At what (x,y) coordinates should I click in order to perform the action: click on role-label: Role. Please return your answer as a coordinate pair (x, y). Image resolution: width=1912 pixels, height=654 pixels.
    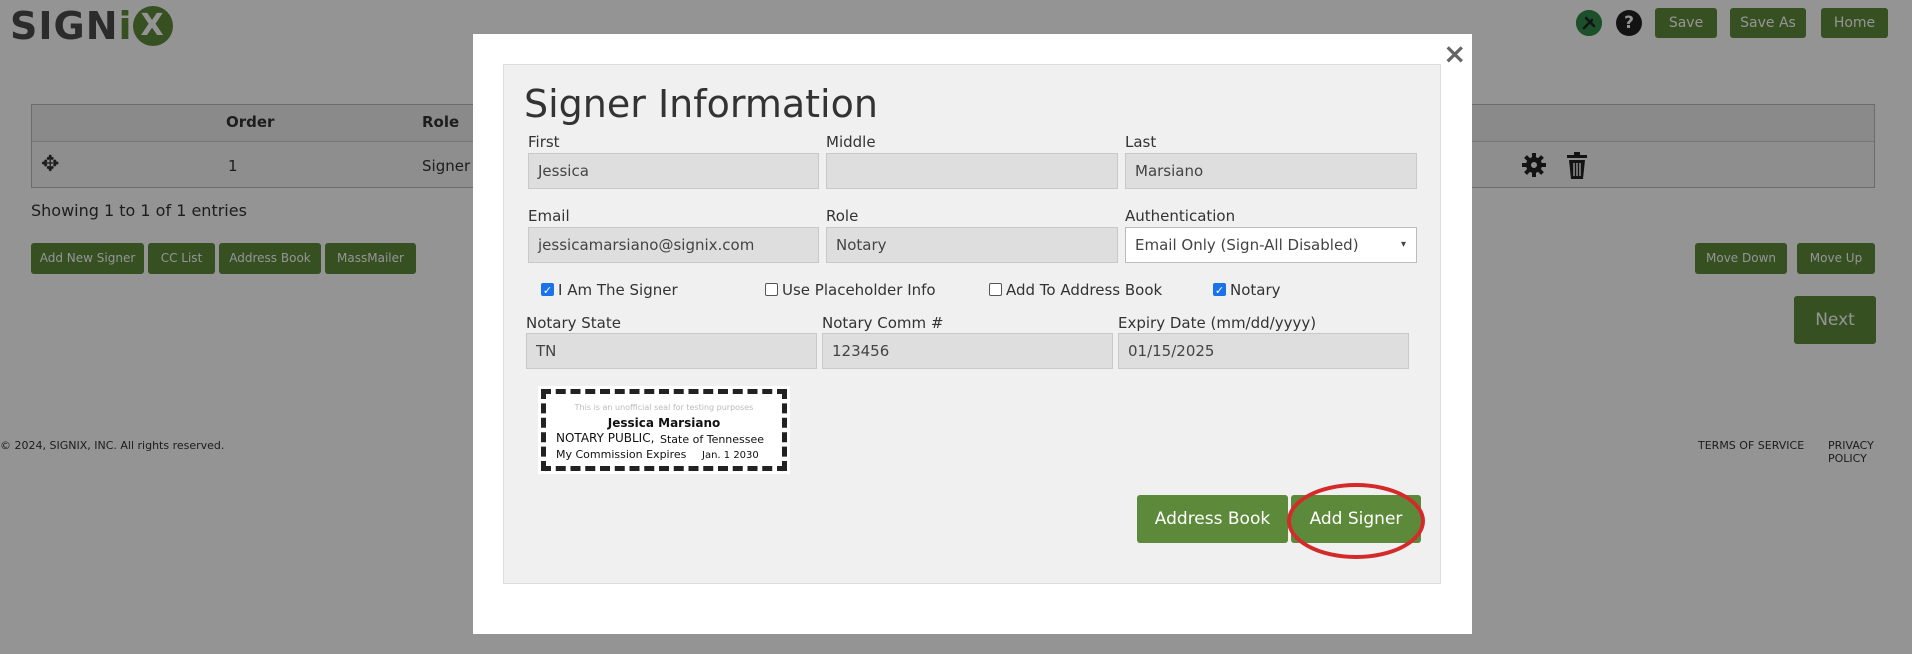
    Looking at the image, I should click on (842, 216).